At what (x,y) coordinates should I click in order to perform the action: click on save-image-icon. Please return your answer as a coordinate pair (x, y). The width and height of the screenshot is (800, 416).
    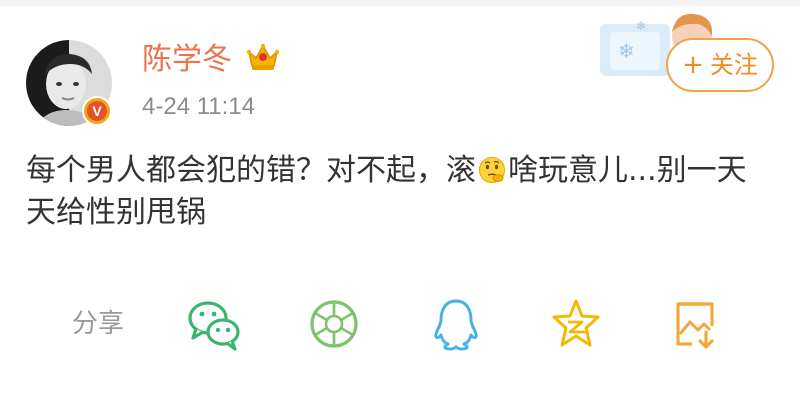
    Looking at the image, I should click on (696, 324).